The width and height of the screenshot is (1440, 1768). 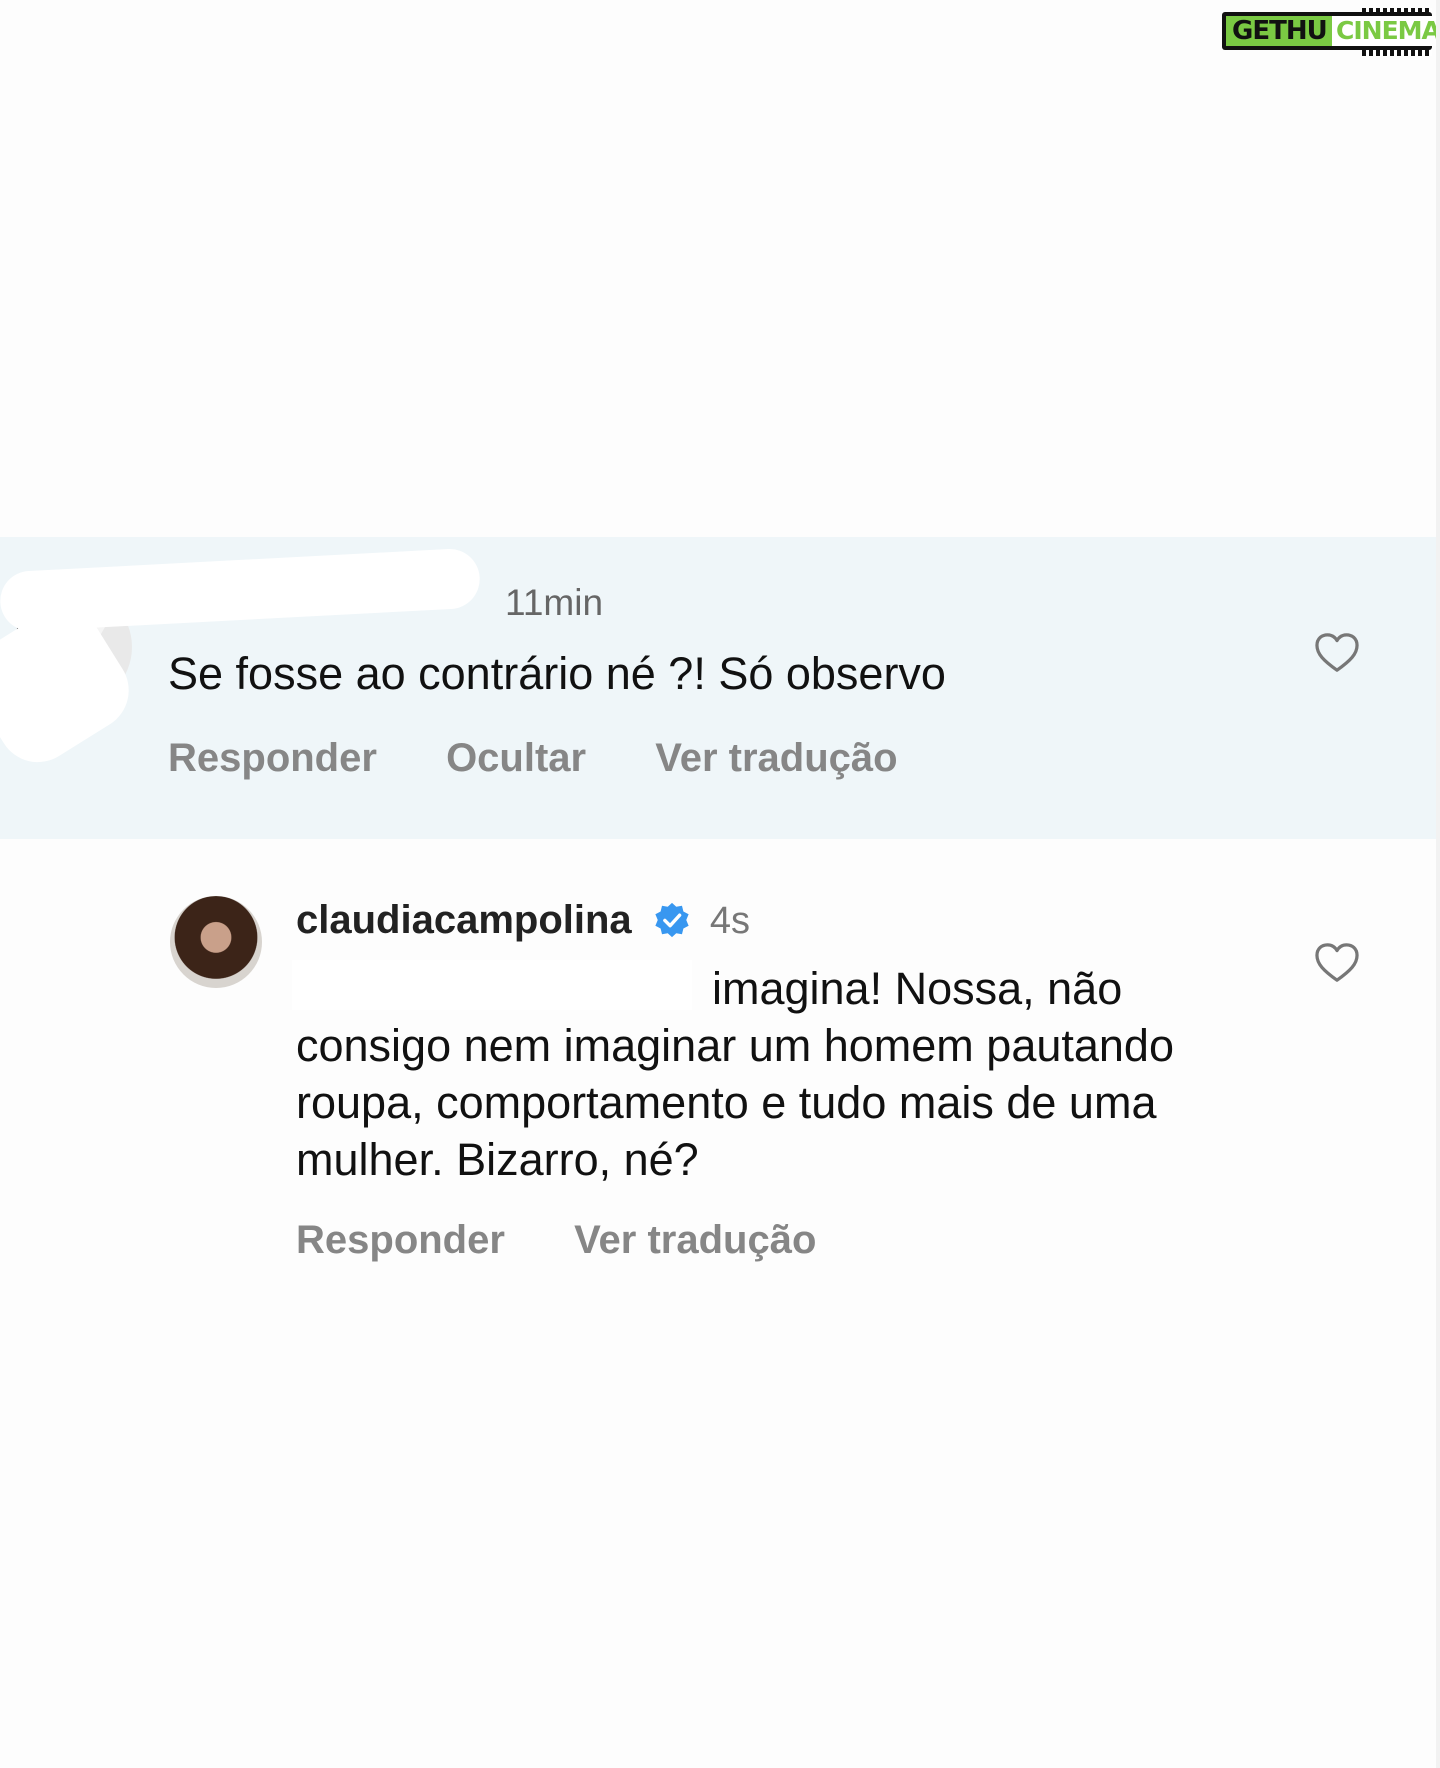 I want to click on reply-header: claudiacampolina 4s, so click(x=523, y=920).